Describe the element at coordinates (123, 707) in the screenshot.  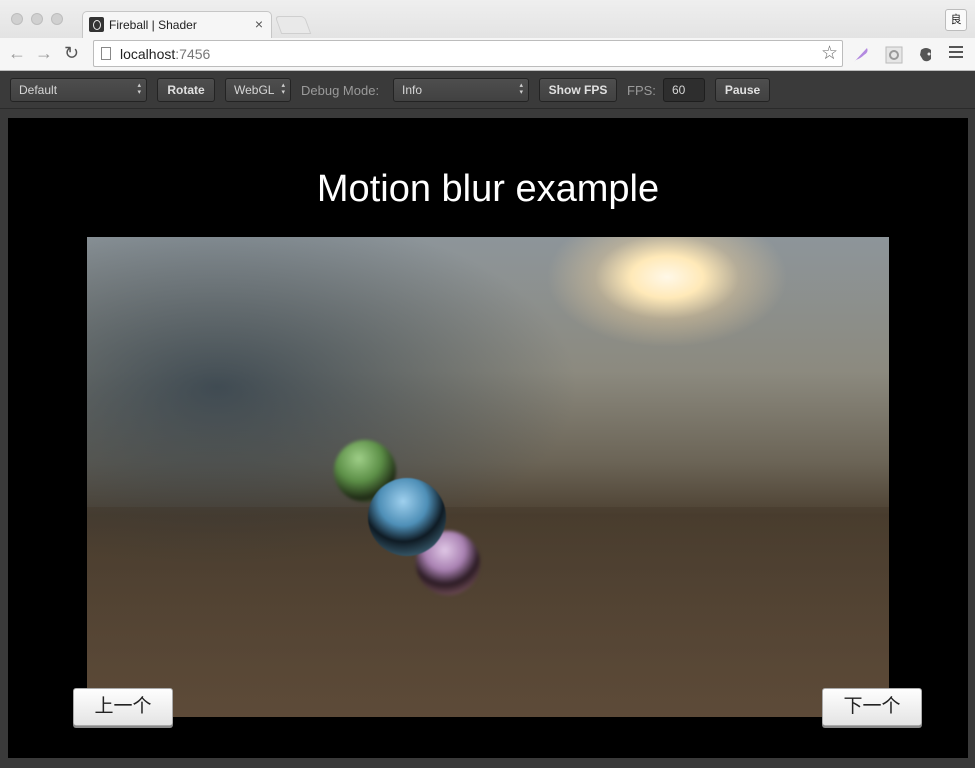
I see `previous-button: 上一个` at that location.